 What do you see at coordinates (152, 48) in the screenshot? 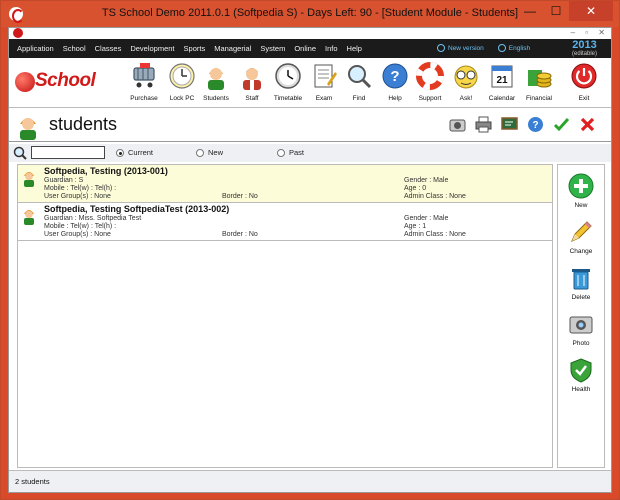
I see `menu-development: Development` at bounding box center [152, 48].